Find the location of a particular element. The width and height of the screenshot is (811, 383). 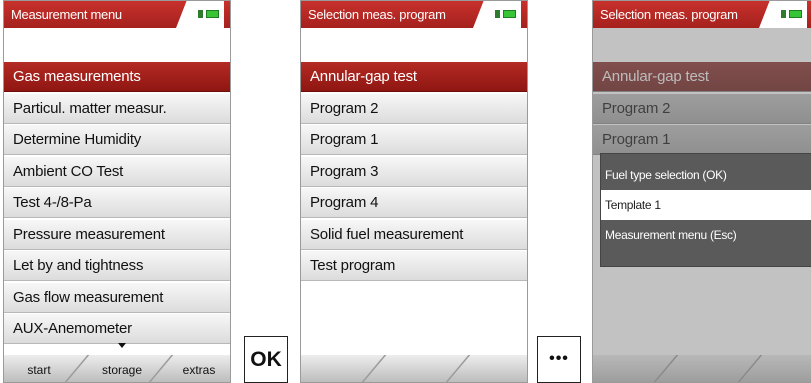

menu-item-gas-flow: Gas flow measurement is located at coordinates (117, 297).